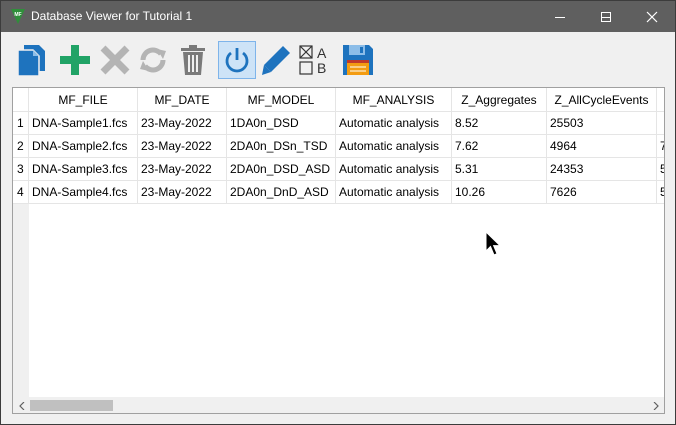 This screenshot has width=676, height=425. I want to click on table-cell: DNA-Sample1.fcs, so click(83, 123).